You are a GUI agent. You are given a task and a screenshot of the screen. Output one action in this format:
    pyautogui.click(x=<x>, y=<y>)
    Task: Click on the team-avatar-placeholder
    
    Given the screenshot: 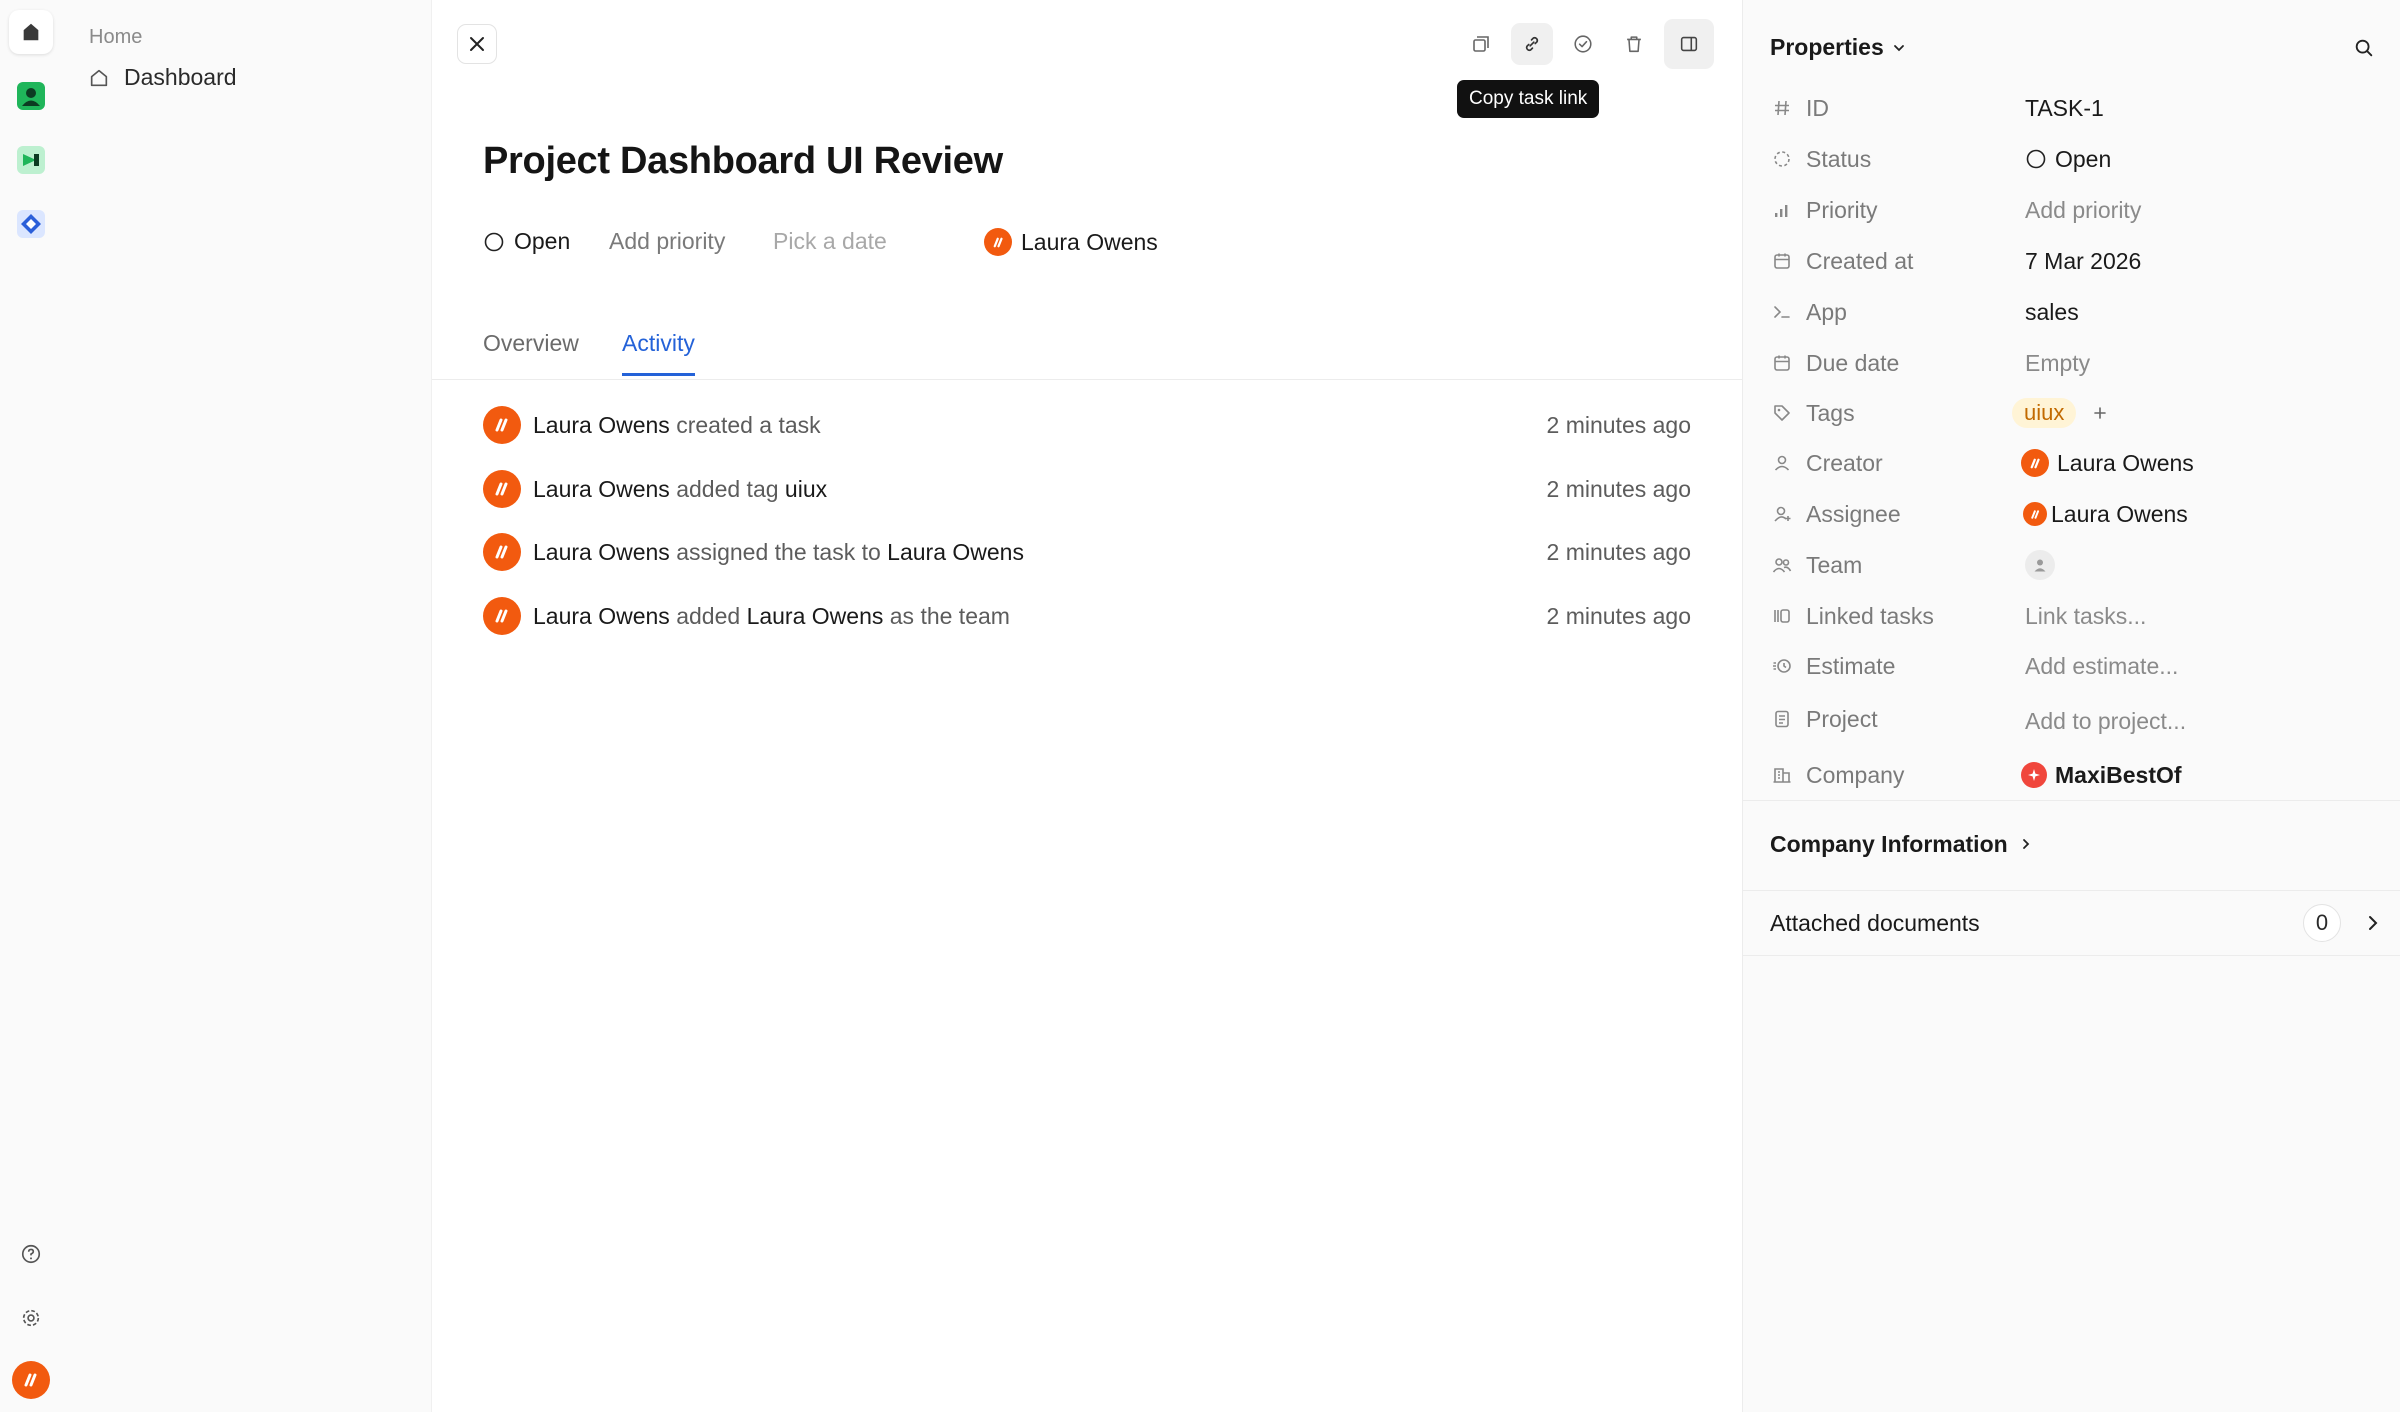 What is the action you would take?
    pyautogui.click(x=2040, y=565)
    